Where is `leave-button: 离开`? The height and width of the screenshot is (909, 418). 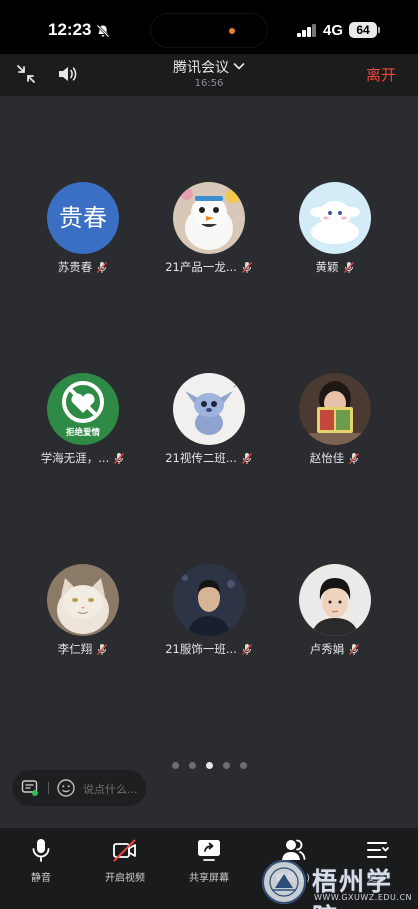
leave-button: 离开 is located at coordinates (381, 74).